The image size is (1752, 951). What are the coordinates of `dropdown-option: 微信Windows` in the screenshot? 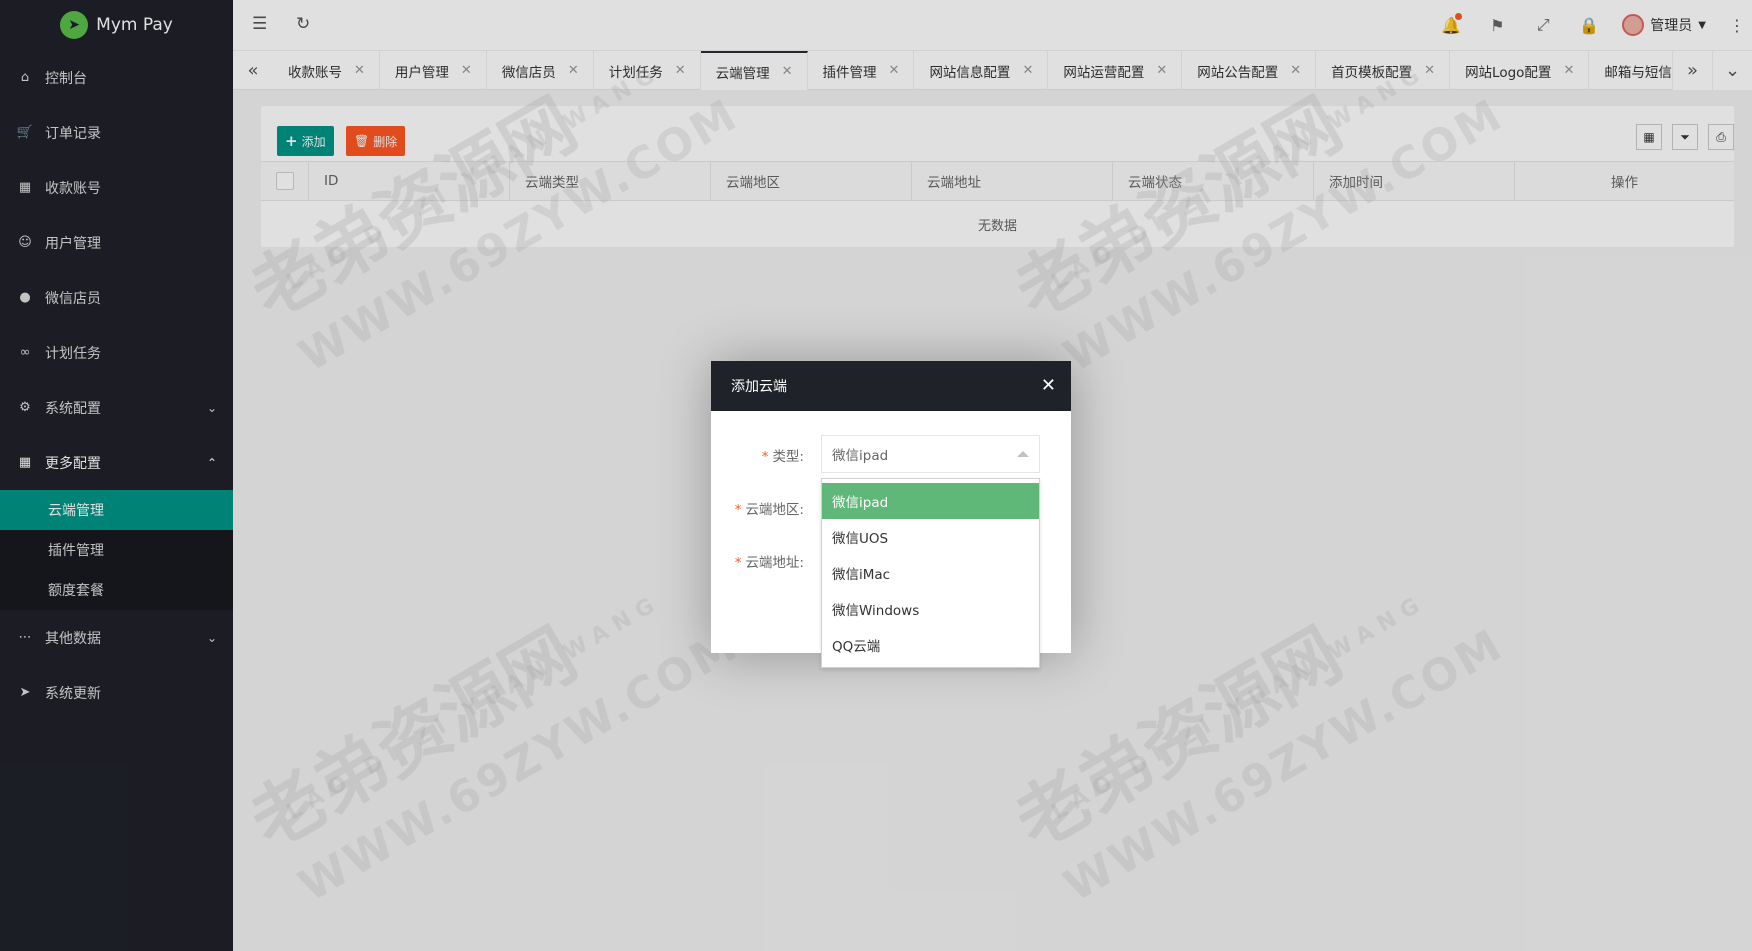 It's located at (930, 609).